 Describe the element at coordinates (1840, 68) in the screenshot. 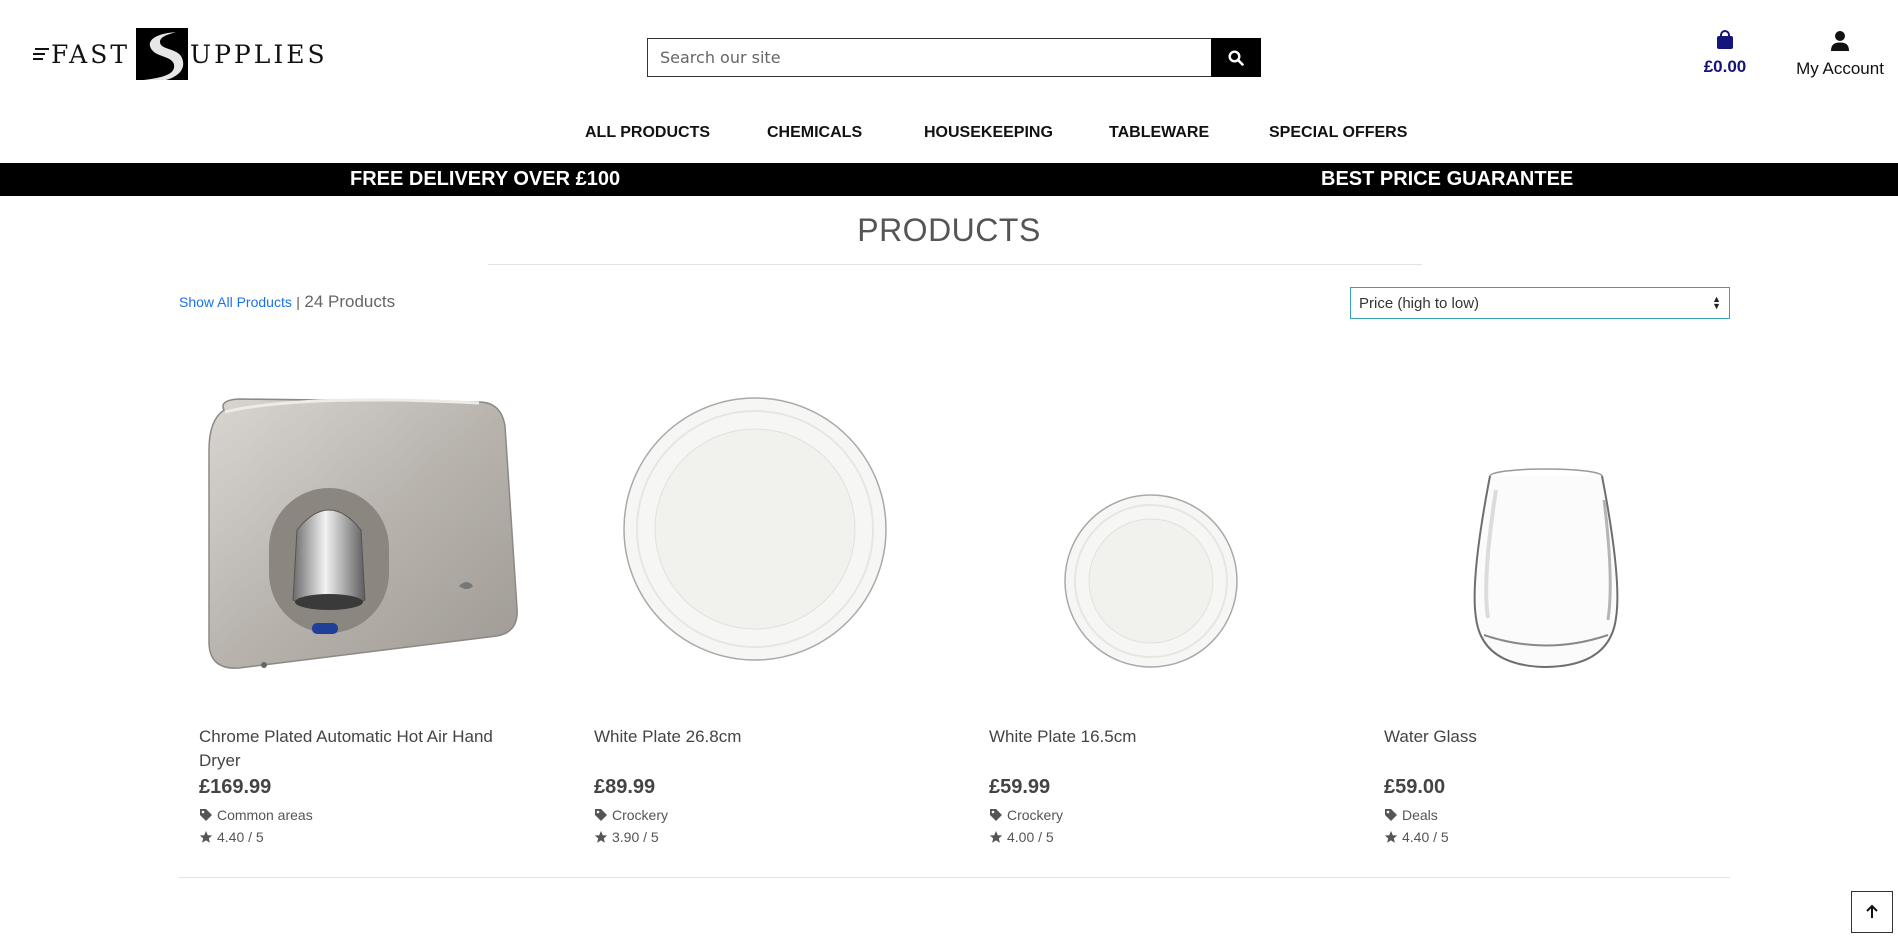

I see `my-account-label: My Account` at that location.